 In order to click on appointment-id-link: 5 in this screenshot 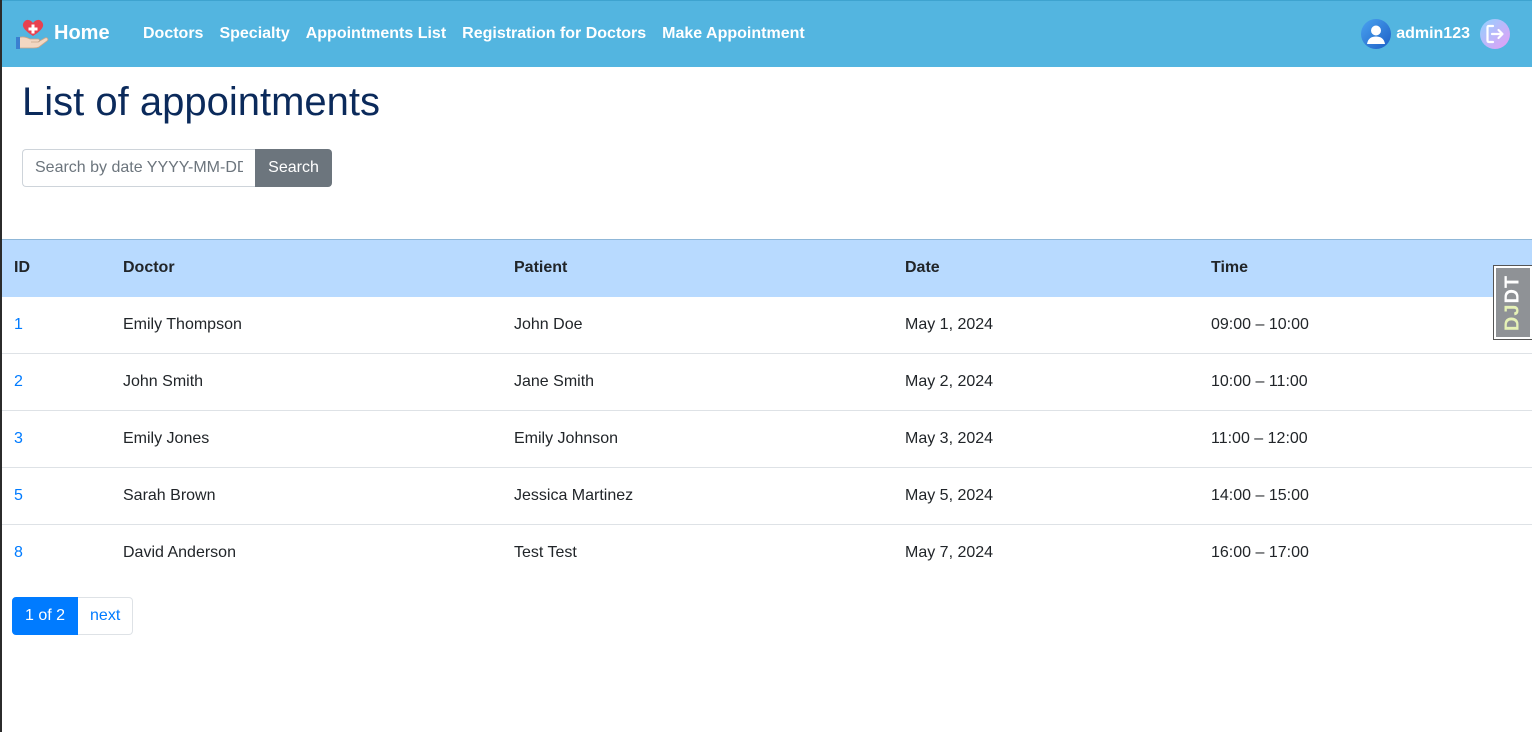, I will do `click(18, 495)`.